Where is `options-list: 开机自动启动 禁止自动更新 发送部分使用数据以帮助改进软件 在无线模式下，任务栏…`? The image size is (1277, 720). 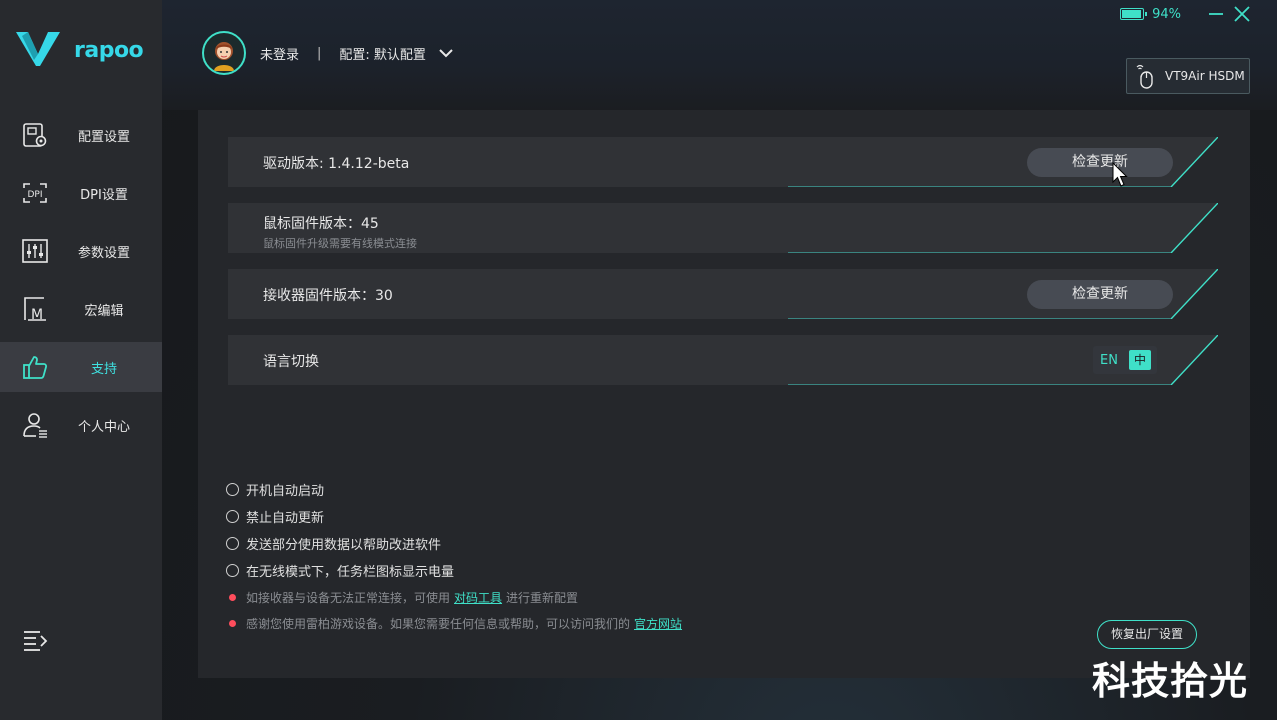 options-list: 开机自动启动 禁止自动更新 发送部分使用数据以帮助改进软件 在无线模式下，任务栏… is located at coordinates (456, 556).